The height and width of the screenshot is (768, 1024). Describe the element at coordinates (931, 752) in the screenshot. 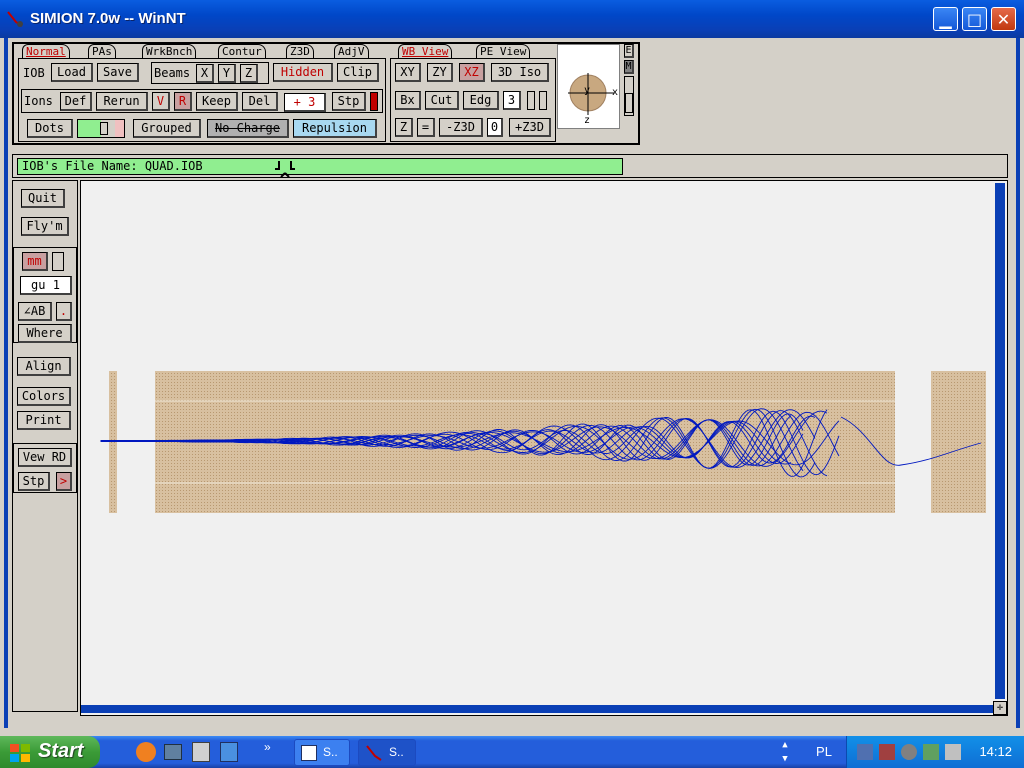

I see `security-tray-icon` at that location.